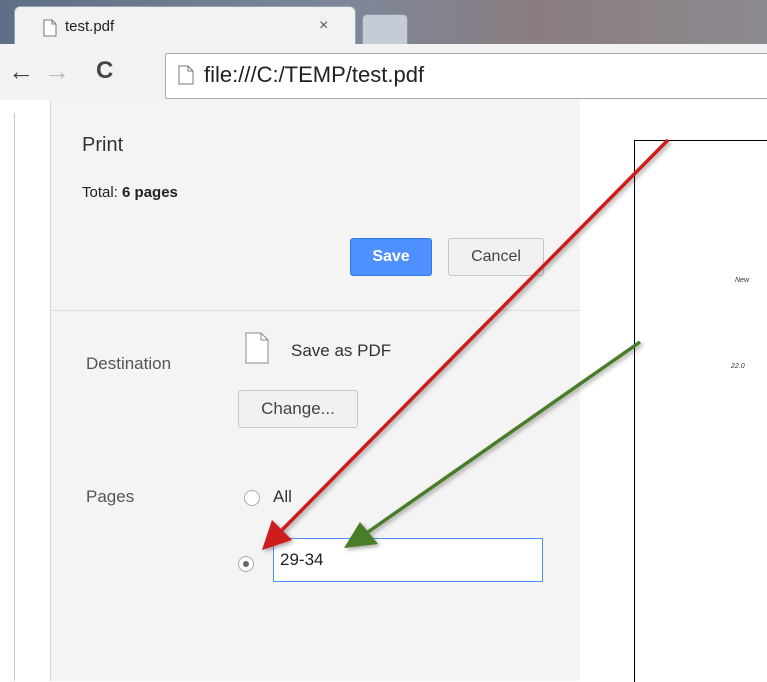 This screenshot has height=682, width=767. Describe the element at coordinates (742, 280) in the screenshot. I see `preview-mark-text: New` at that location.